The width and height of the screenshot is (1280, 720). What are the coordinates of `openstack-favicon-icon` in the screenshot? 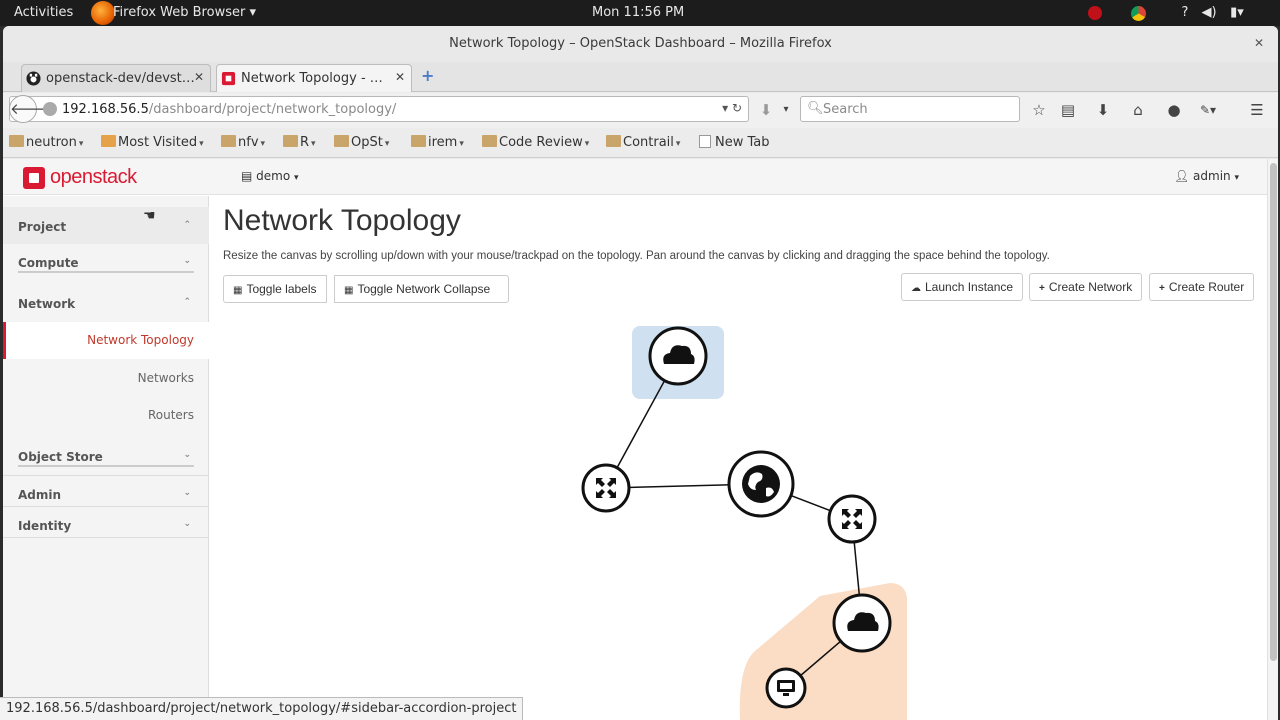 It's located at (228, 78).